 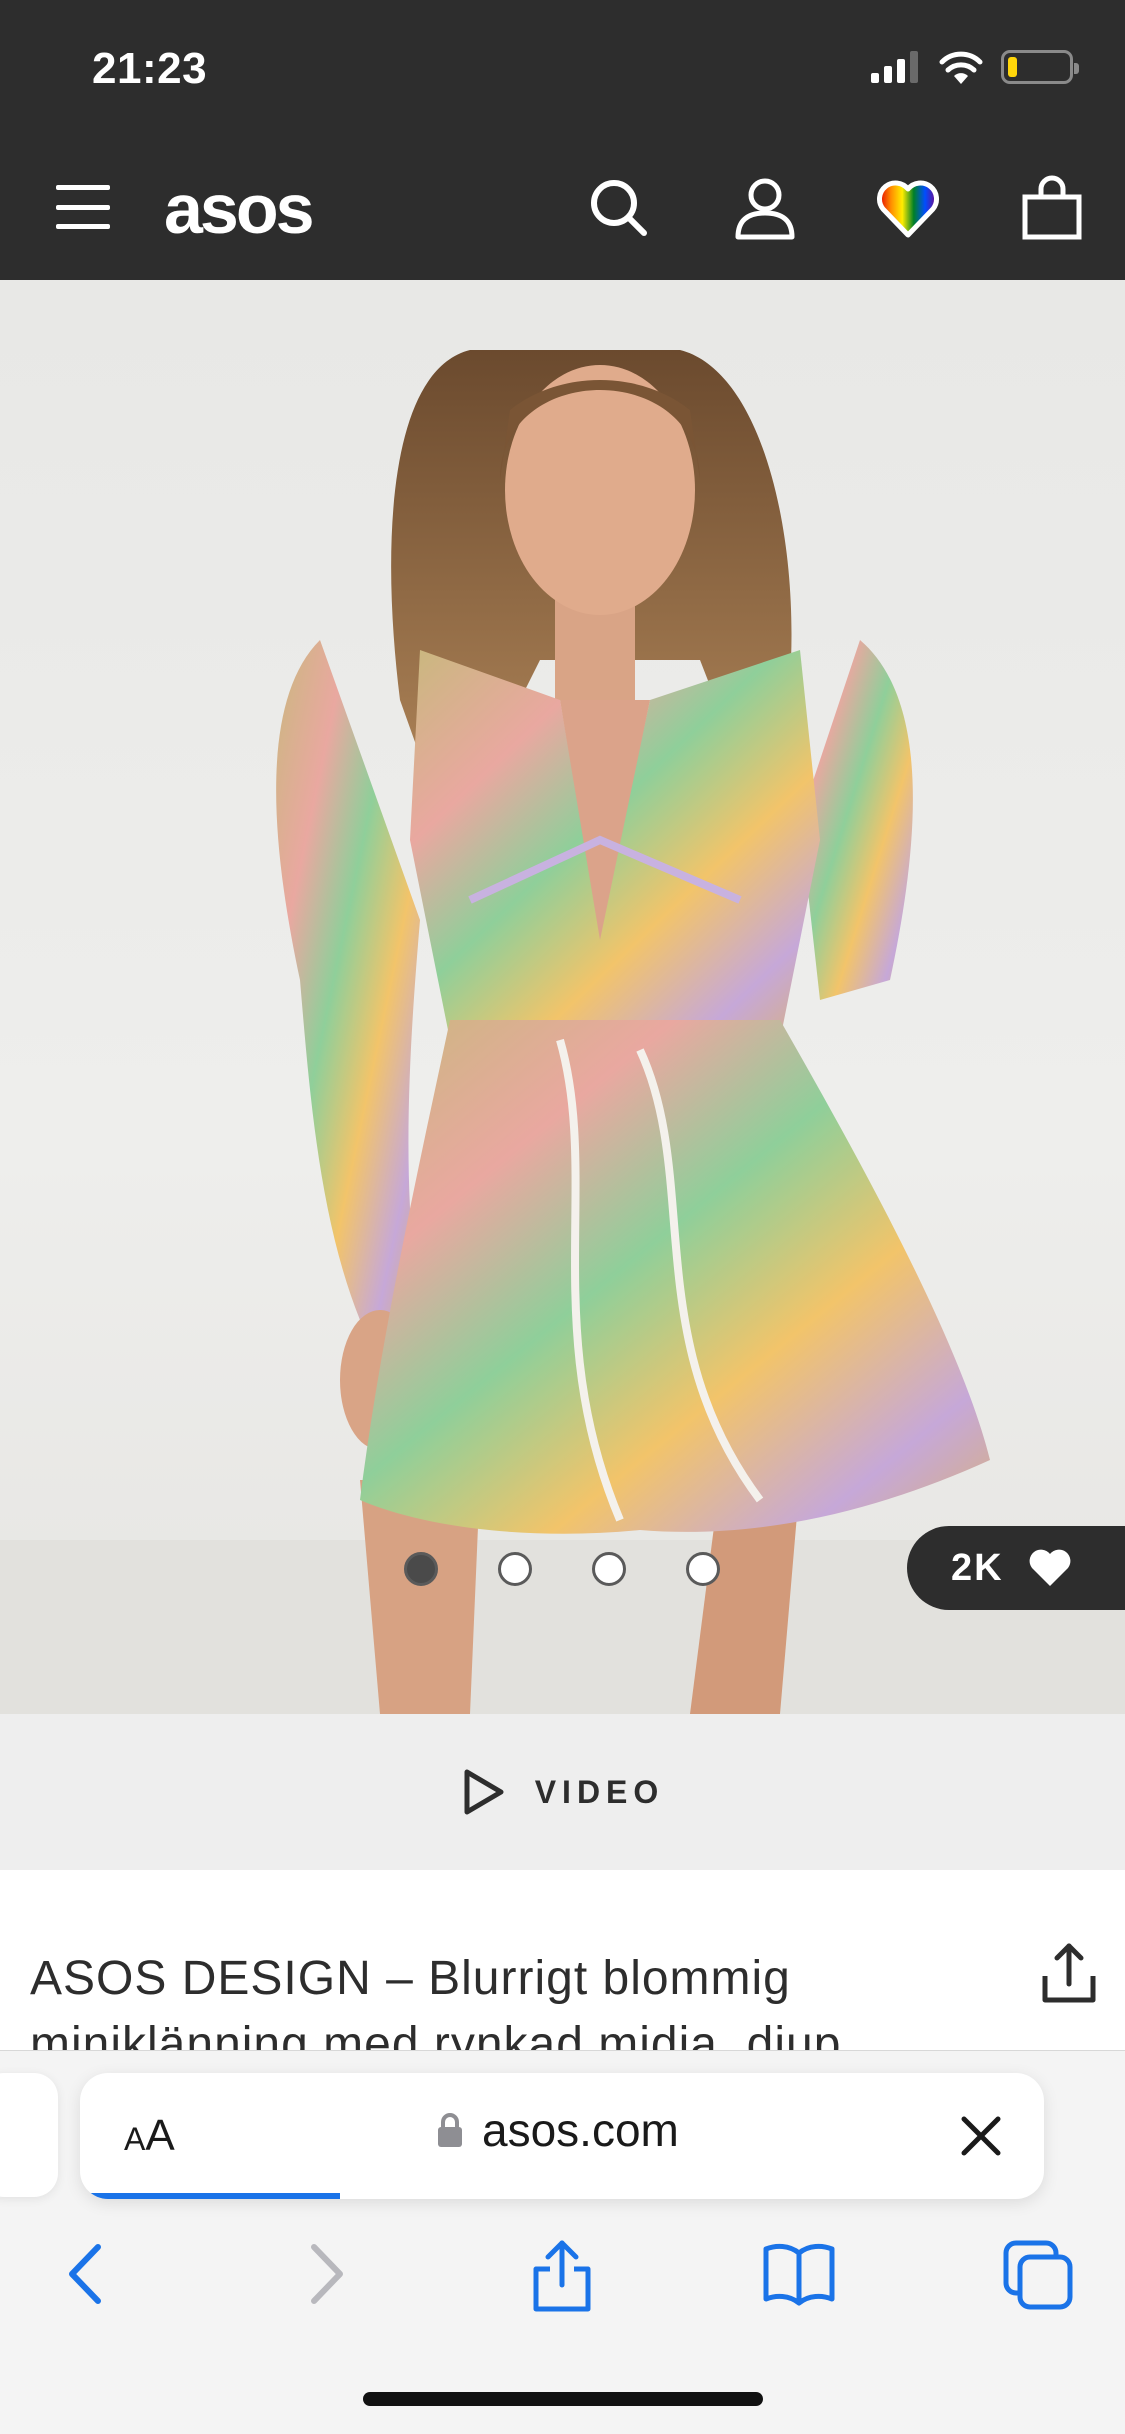 What do you see at coordinates (327, 2274) in the screenshot?
I see `forward-icon` at bounding box center [327, 2274].